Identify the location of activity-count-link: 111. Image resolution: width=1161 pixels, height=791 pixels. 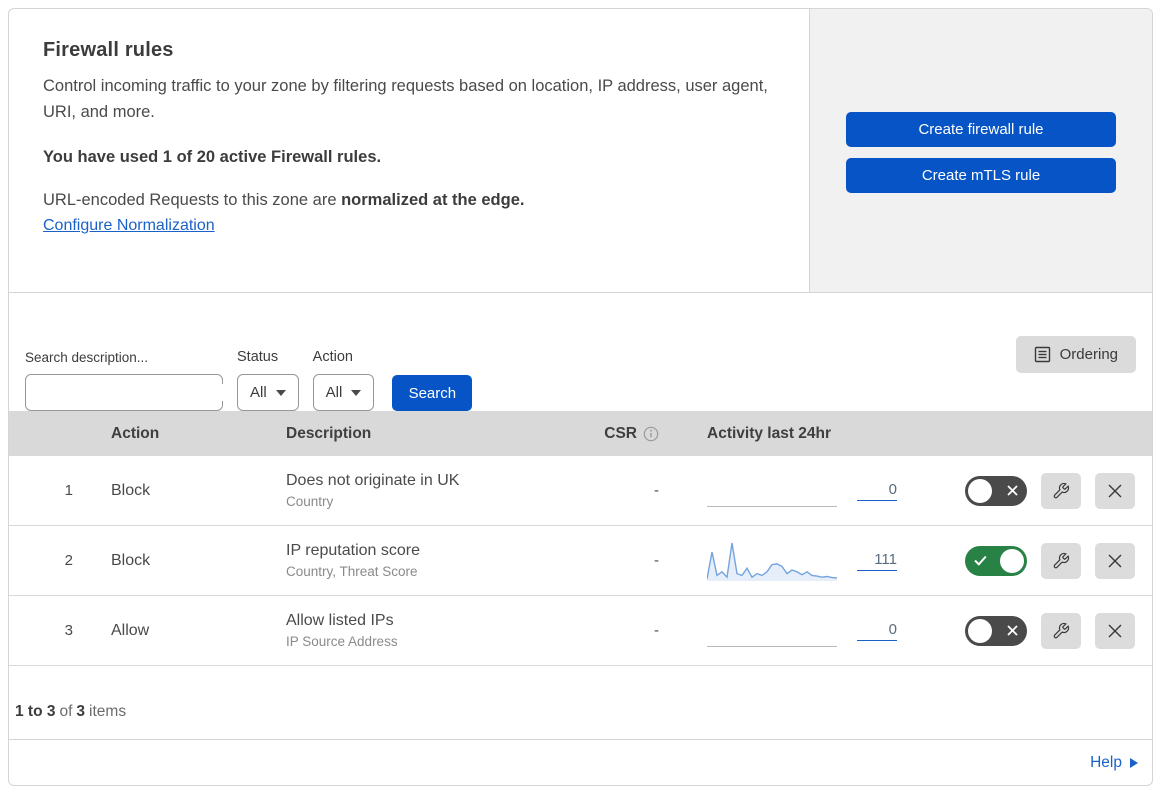
(877, 561).